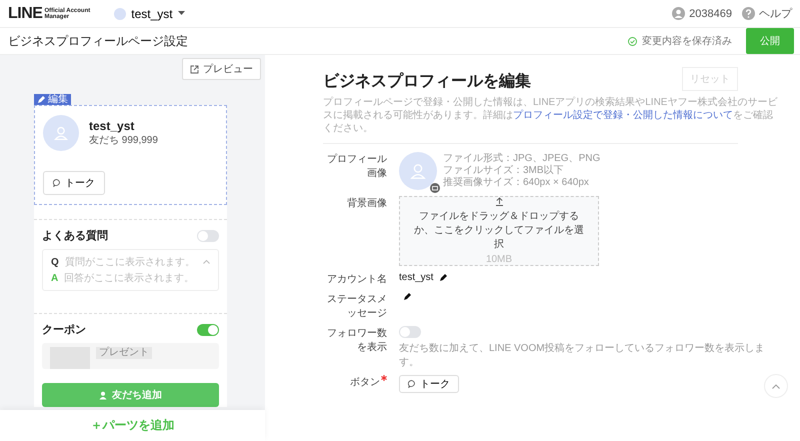 The height and width of the screenshot is (441, 800). Describe the element at coordinates (55, 262) in the screenshot. I see `question-mark: Q` at that location.